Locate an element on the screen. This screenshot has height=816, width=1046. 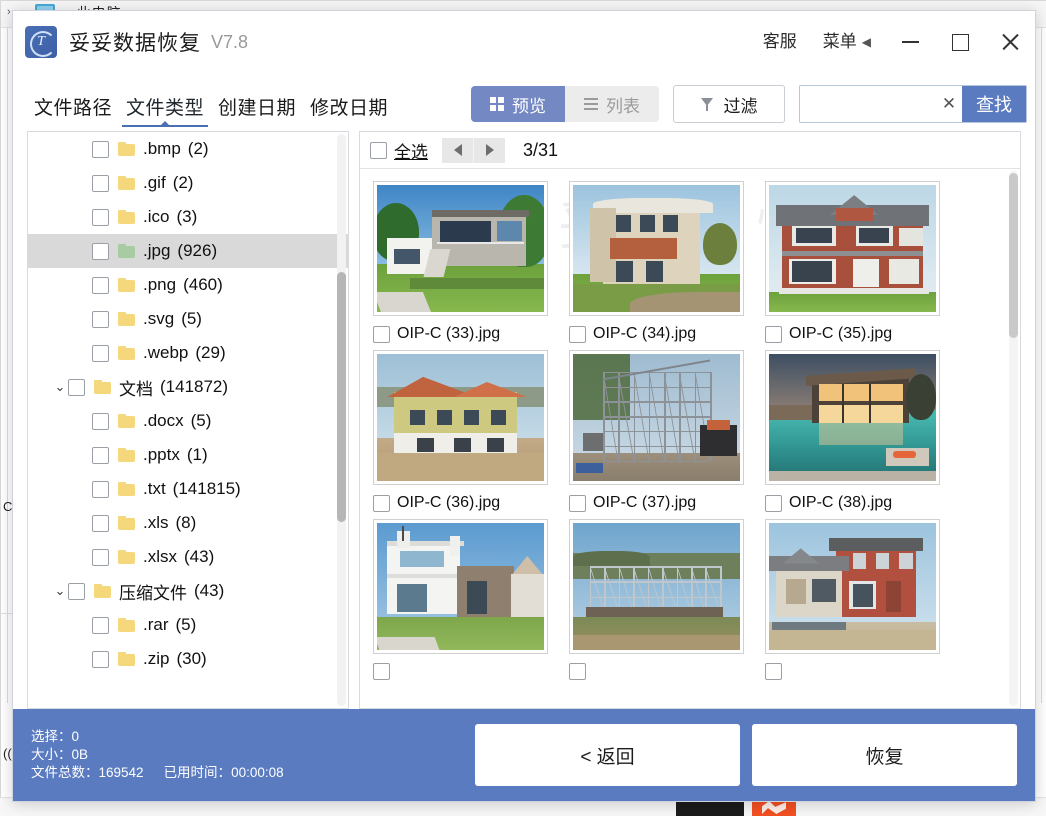
tab-create-date: 创建日期 is located at coordinates (257, 112).